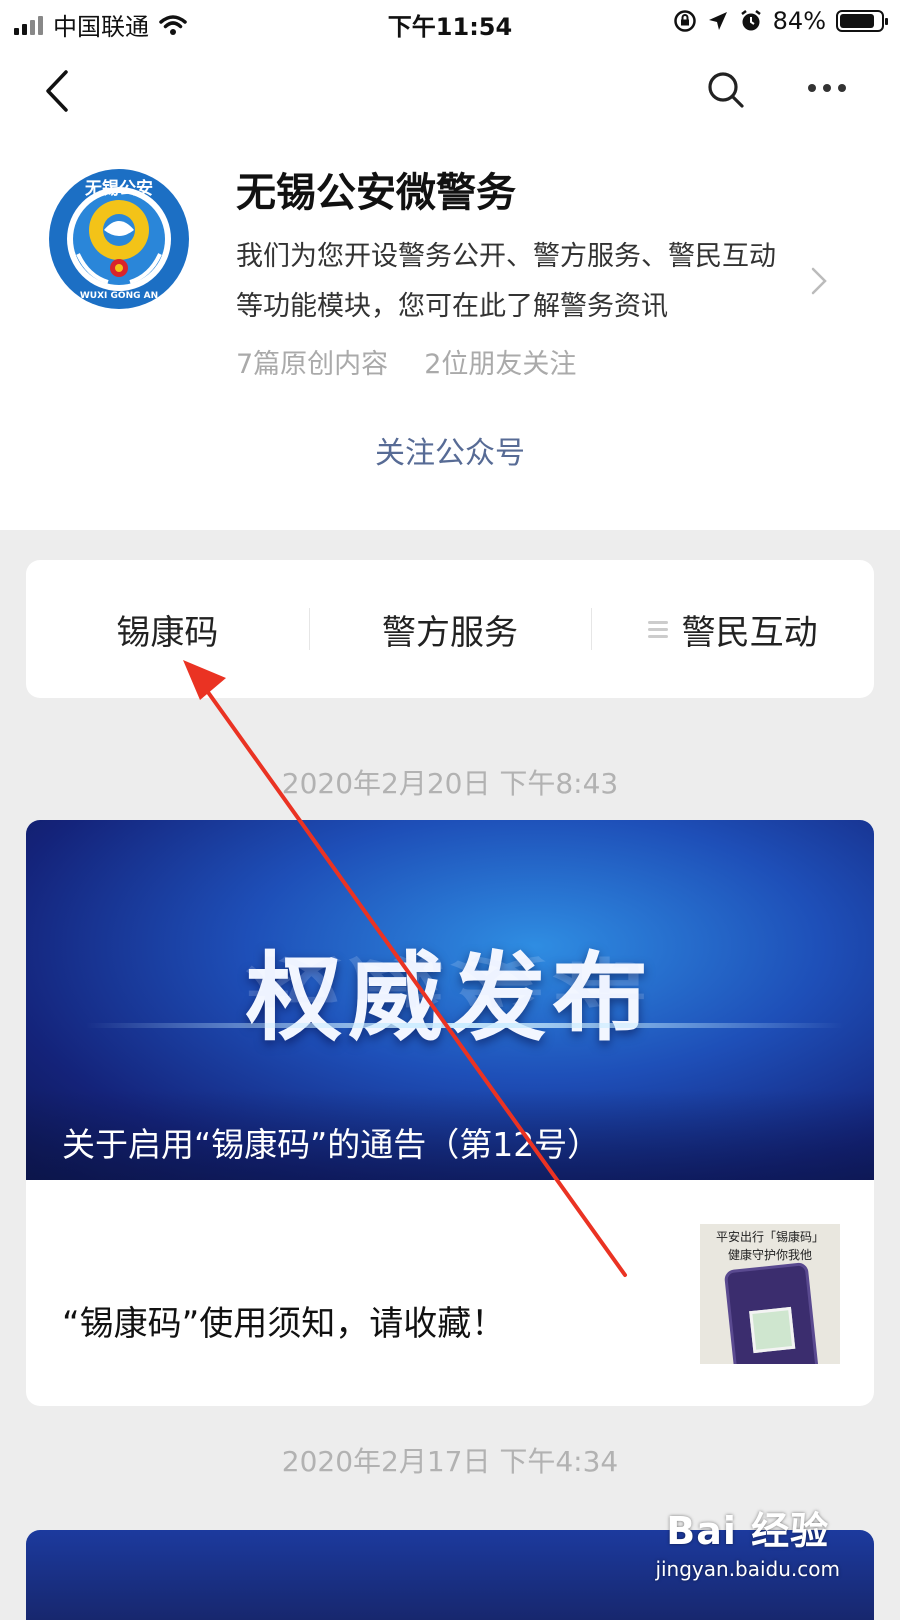 The width and height of the screenshot is (900, 1620). I want to click on post-date: 2020年2月17日 下午4:34, so click(450, 1461).